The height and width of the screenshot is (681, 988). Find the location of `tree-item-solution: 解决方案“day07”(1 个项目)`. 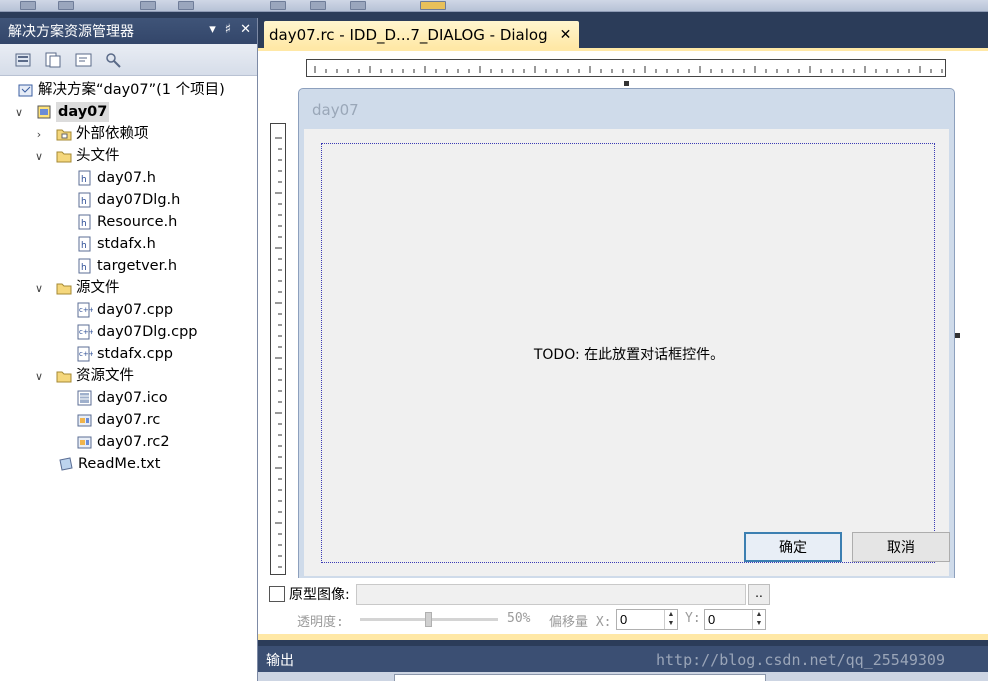

tree-item-solution: 解决方案“day07”(1 个项目) is located at coordinates (128, 90).